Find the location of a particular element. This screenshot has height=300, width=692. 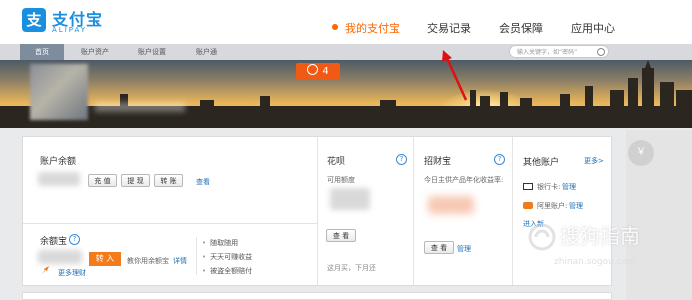

yuebao-feature-3: 被盗全额赔付 is located at coordinates (227, 271).